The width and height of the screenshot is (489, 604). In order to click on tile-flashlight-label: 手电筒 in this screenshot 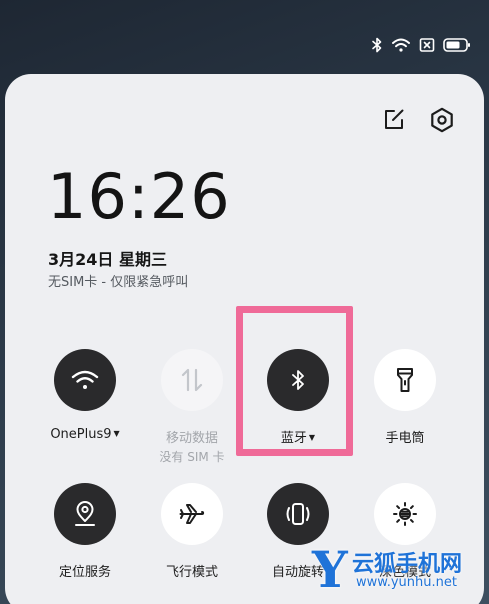, I will do `click(405, 438)`.